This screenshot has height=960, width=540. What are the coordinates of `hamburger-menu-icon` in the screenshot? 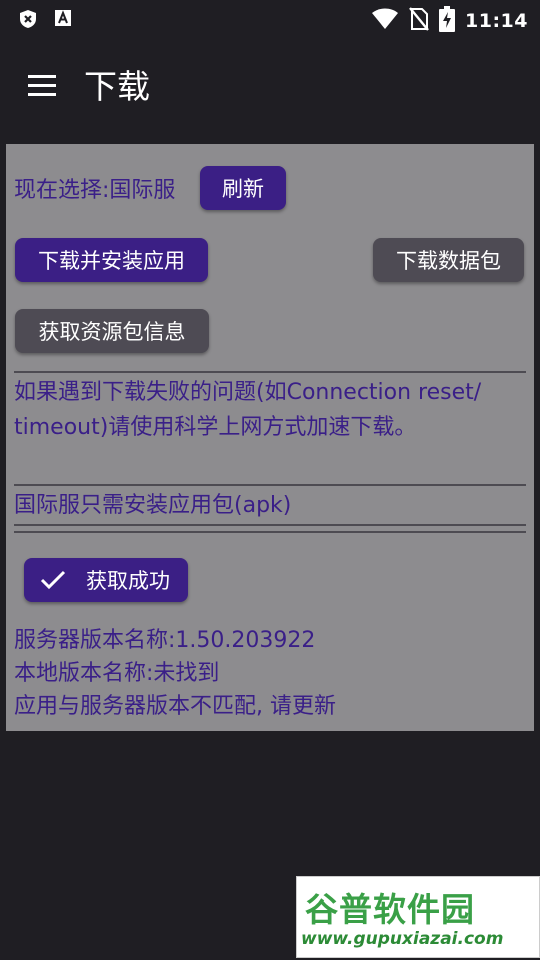 It's located at (42, 86).